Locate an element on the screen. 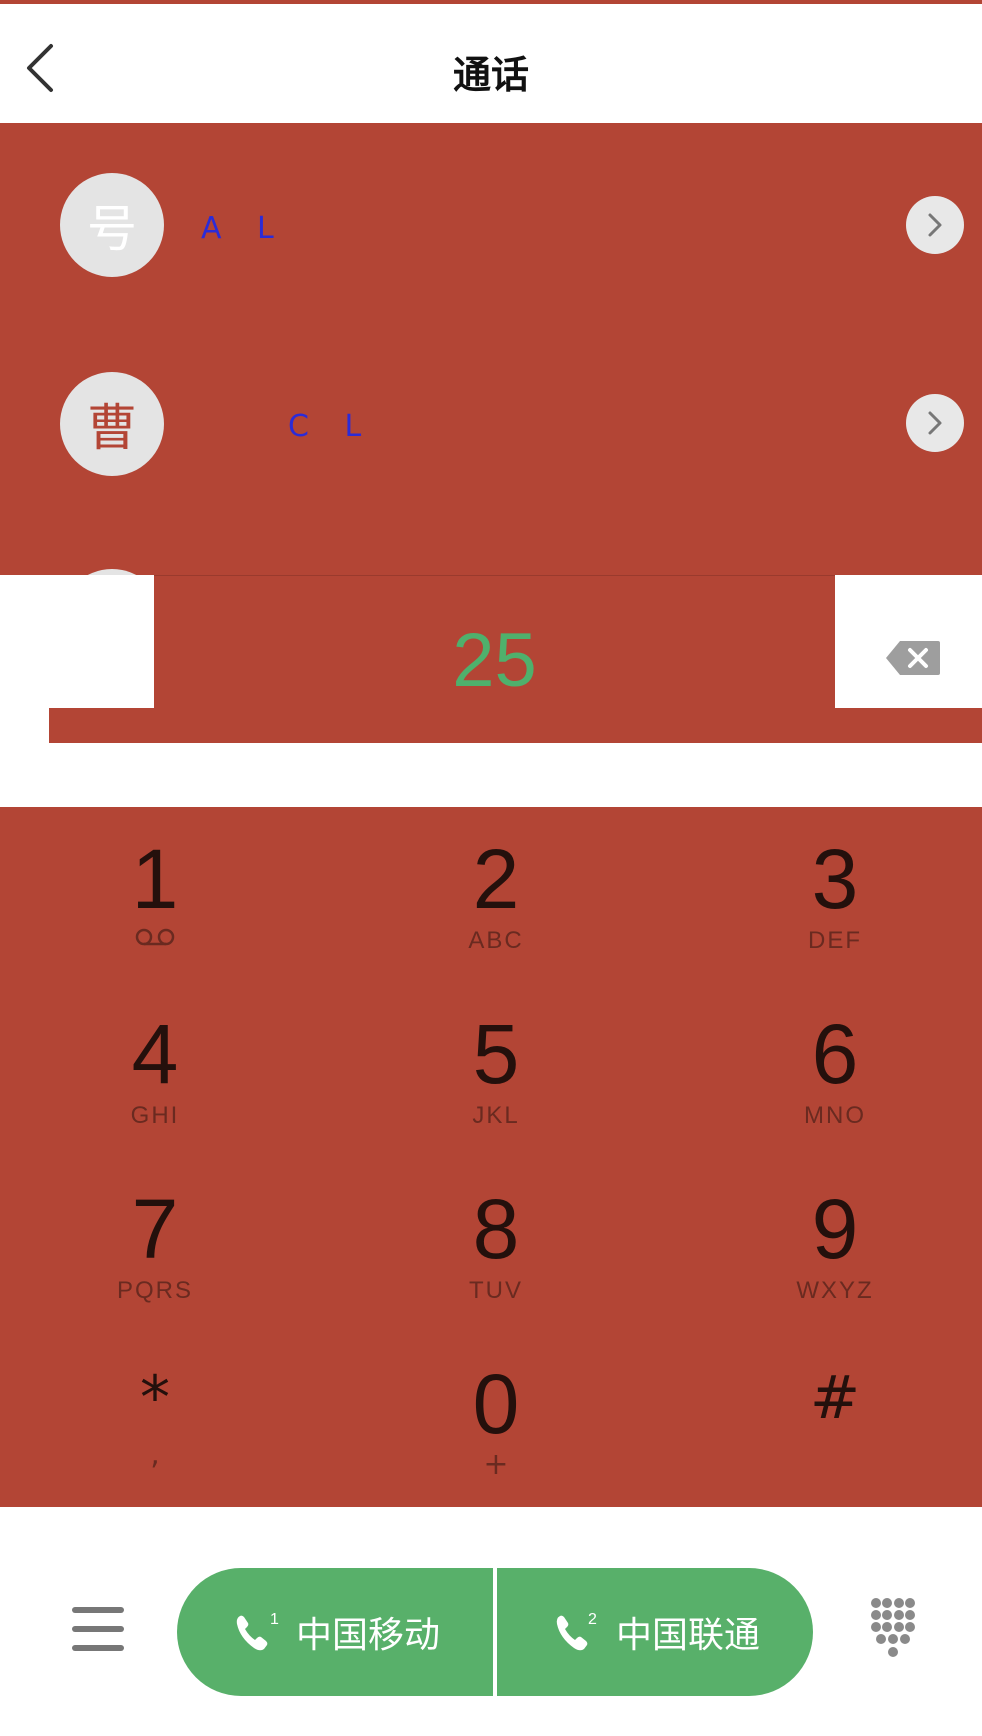 The width and height of the screenshot is (982, 1736). key-star: * , is located at coordinates (155, 1419).